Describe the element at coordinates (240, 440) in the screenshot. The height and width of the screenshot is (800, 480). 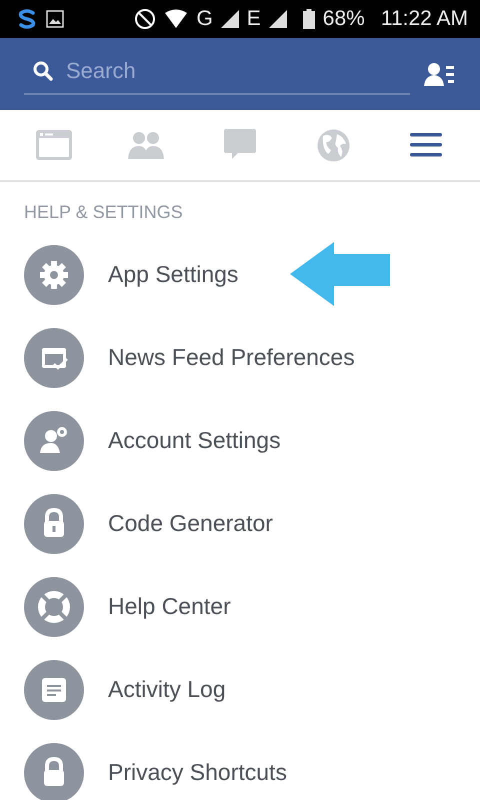
I see `account-menu-item: Account Settings` at that location.